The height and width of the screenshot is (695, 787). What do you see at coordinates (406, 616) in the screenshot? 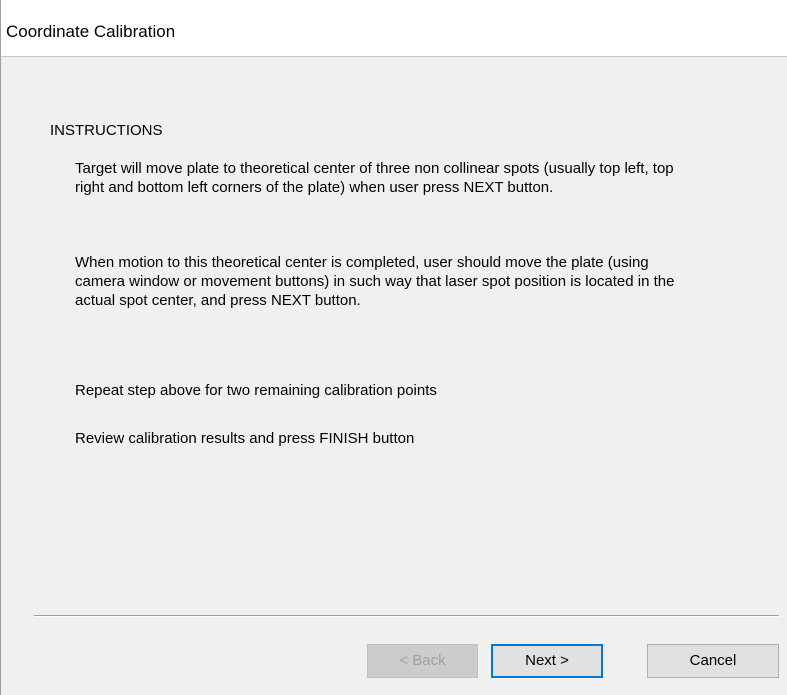
I see `button-area-divider` at bounding box center [406, 616].